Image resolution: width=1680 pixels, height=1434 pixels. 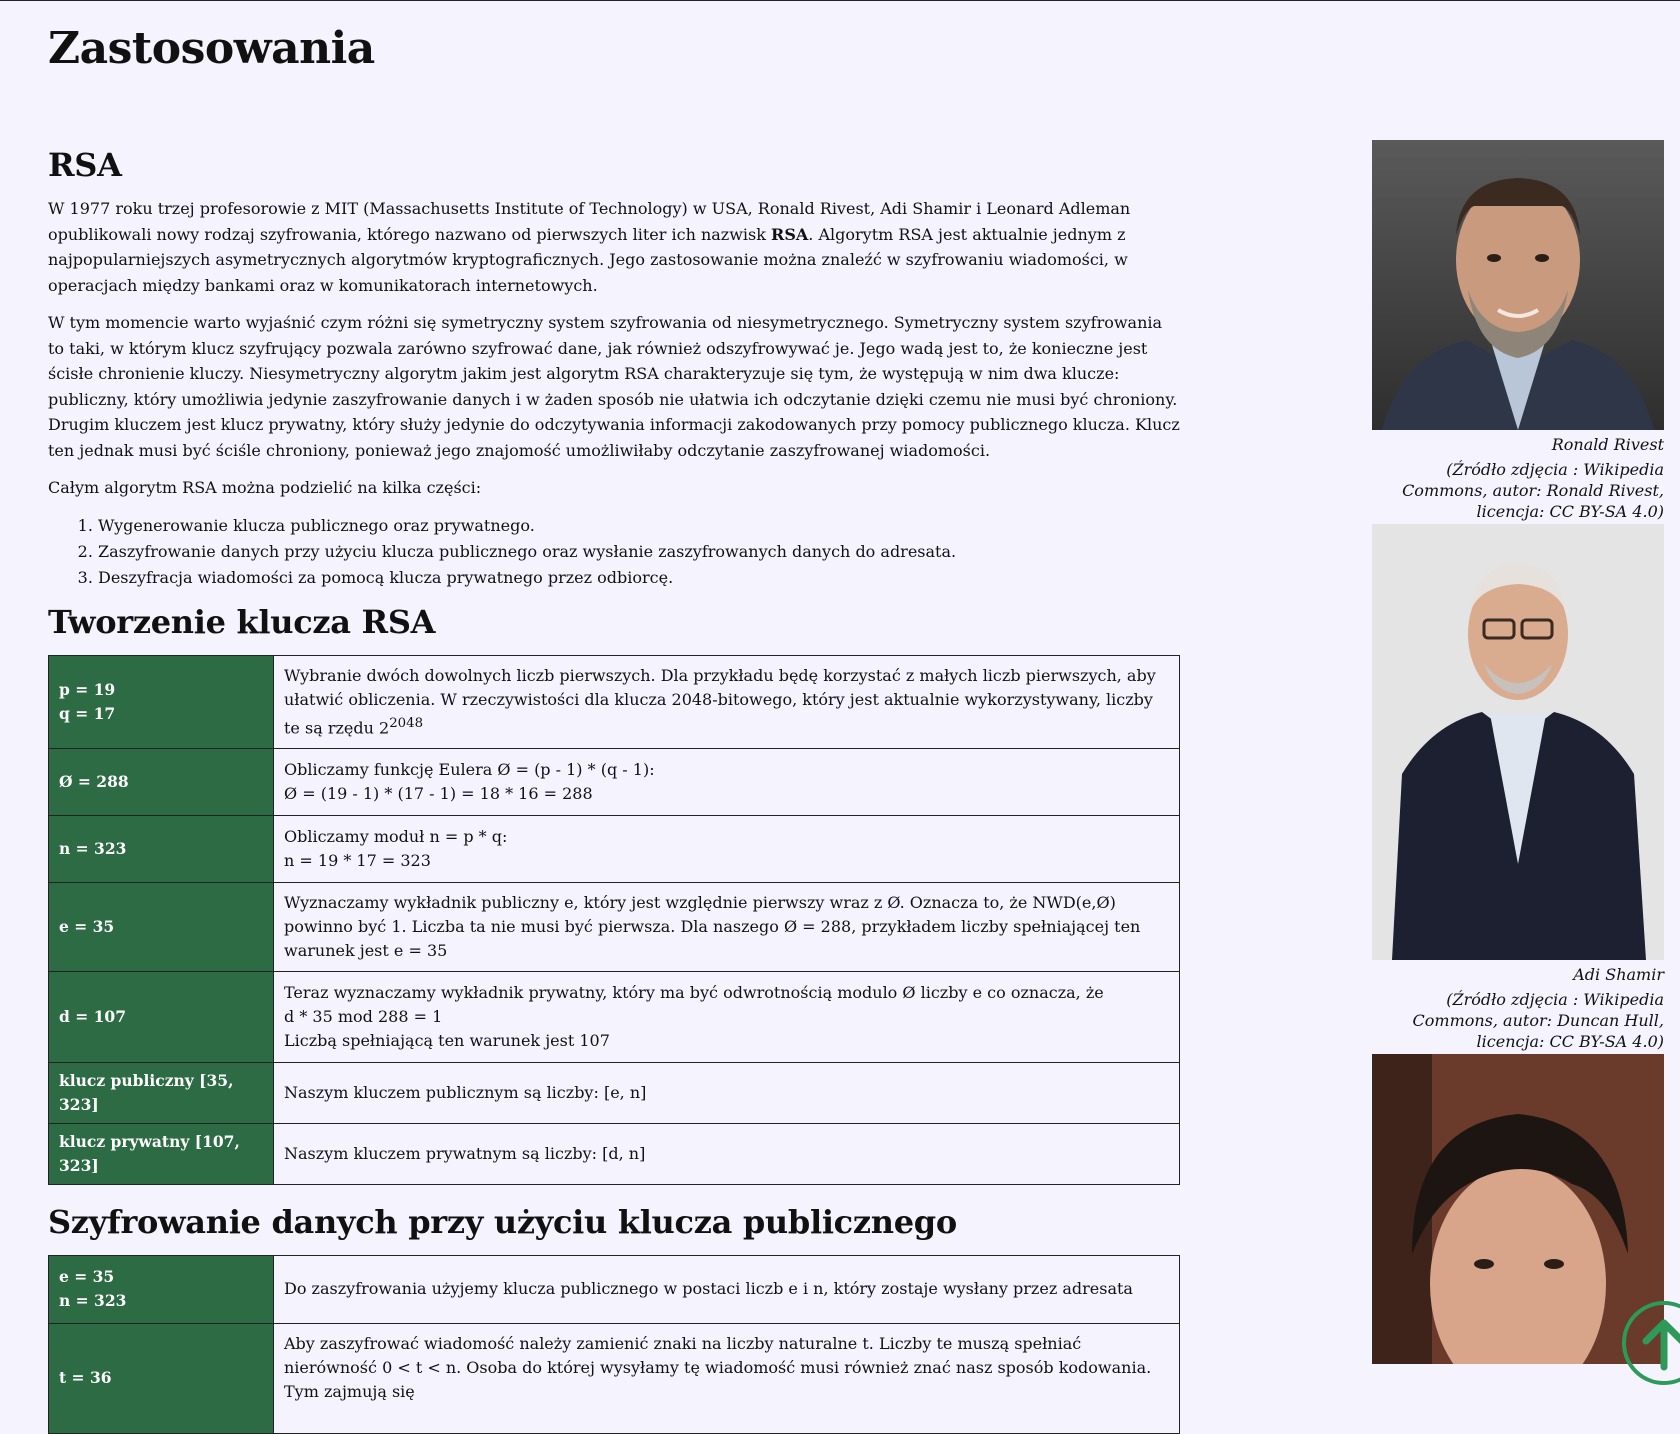 What do you see at coordinates (1607, 444) in the screenshot?
I see `photo-caption-name: Ronald Rivest` at bounding box center [1607, 444].